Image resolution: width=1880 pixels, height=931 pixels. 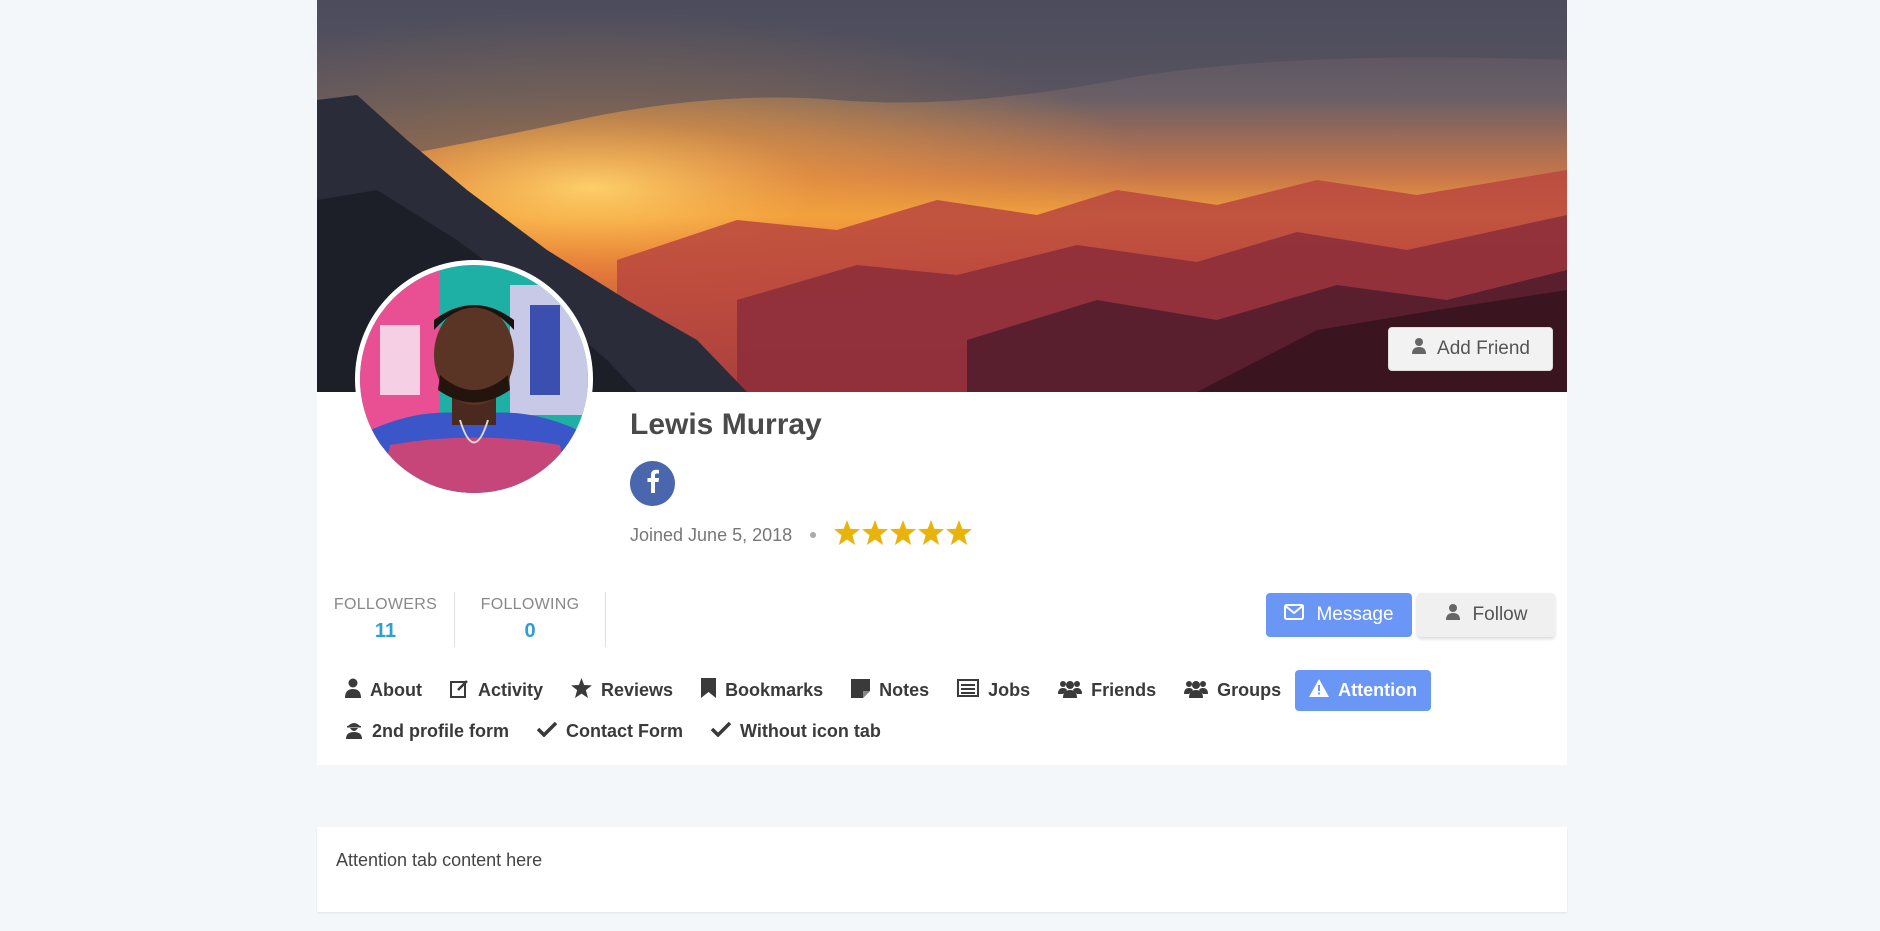 What do you see at coordinates (810, 731) in the screenshot?
I see `tab-label: Without icon tab` at bounding box center [810, 731].